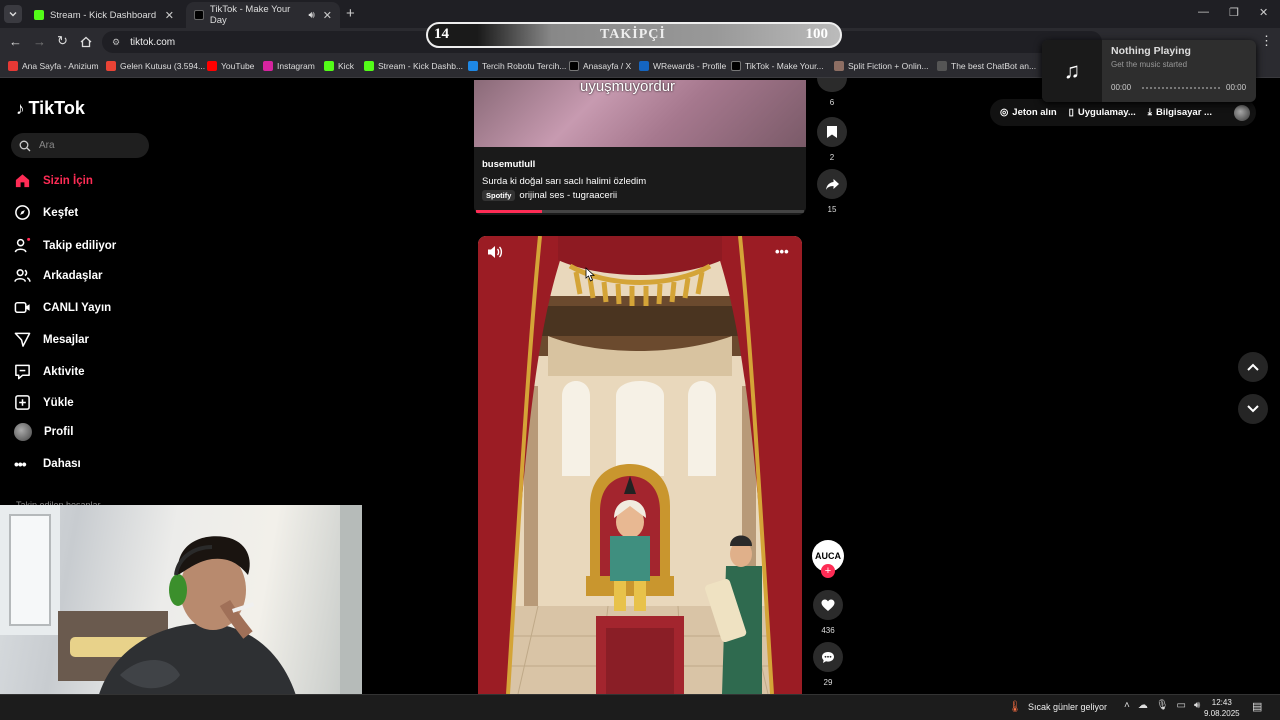  What do you see at coordinates (181, 607) in the screenshot?
I see `streamer-camera-feed` at bounding box center [181, 607].